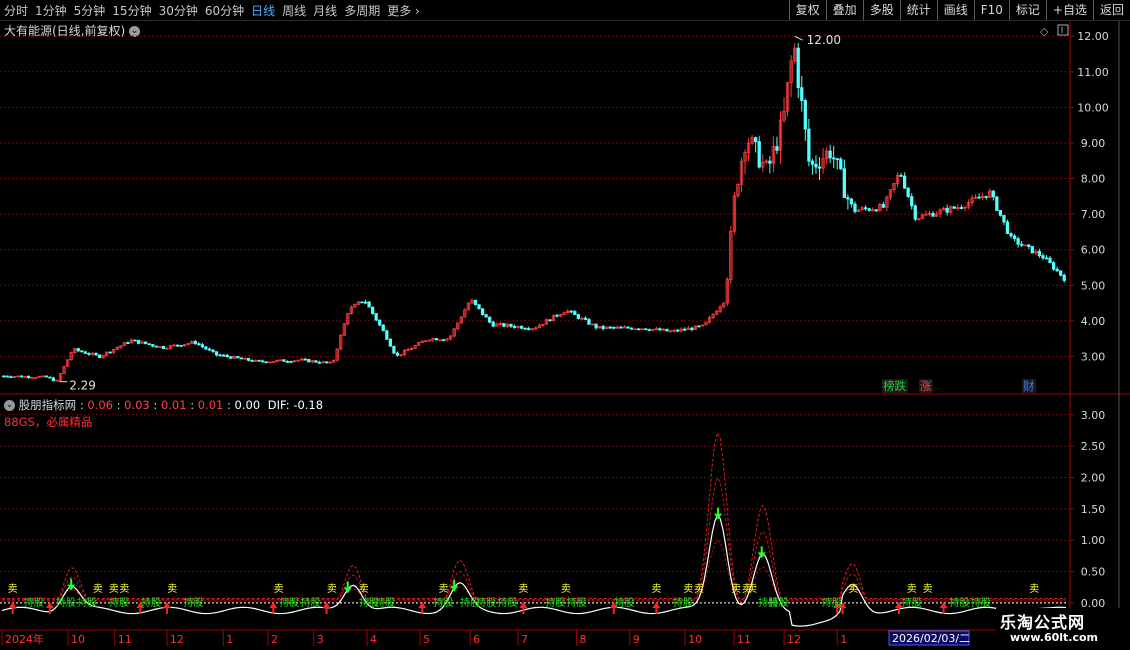 The height and width of the screenshot is (650, 1130). I want to click on sell-arrow-icon, so click(761, 552).